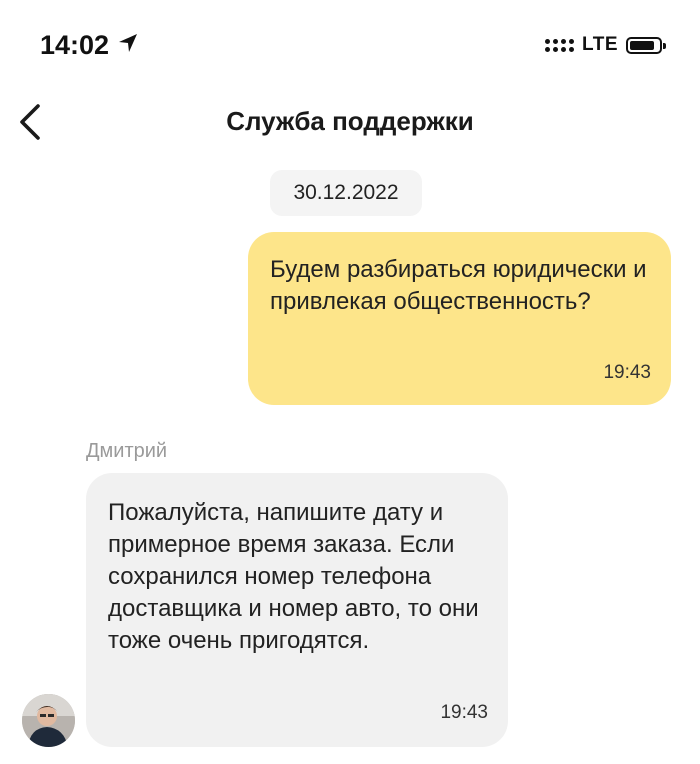  I want to click on battery-icon, so click(646, 45).